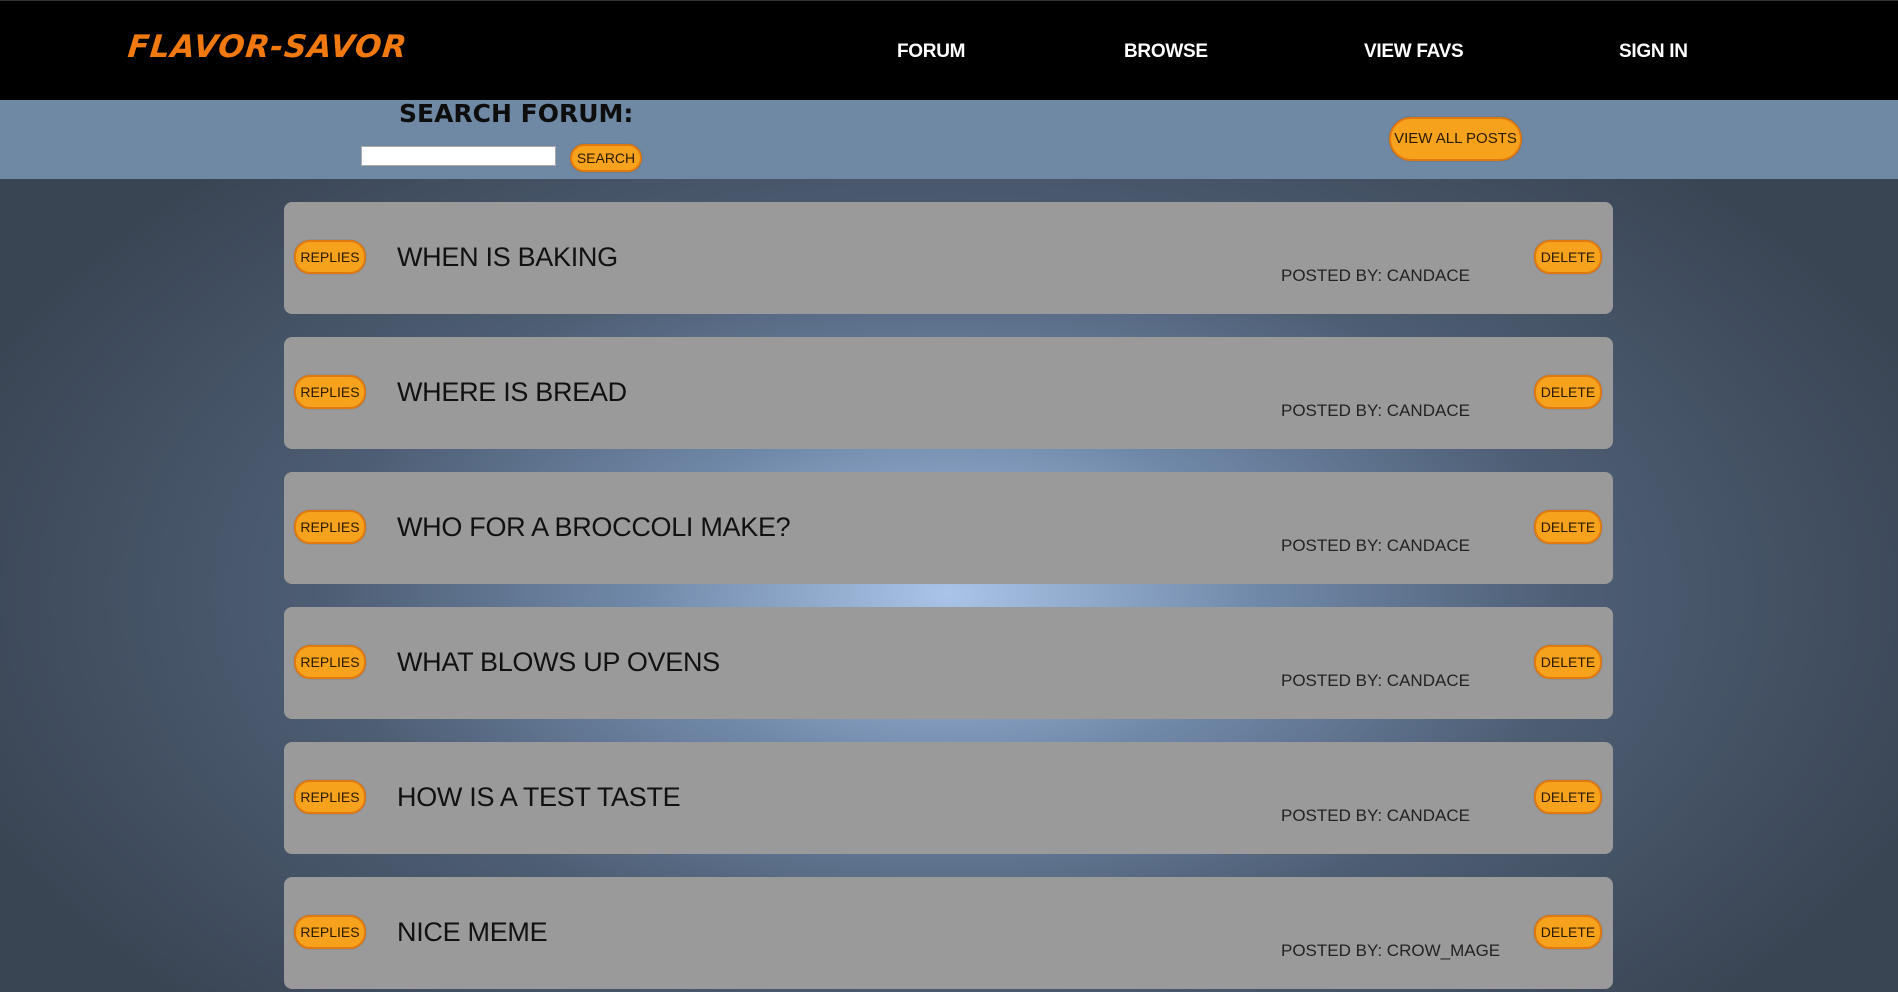 This screenshot has height=992, width=1898. I want to click on nav-forum: FORUM, so click(931, 52).